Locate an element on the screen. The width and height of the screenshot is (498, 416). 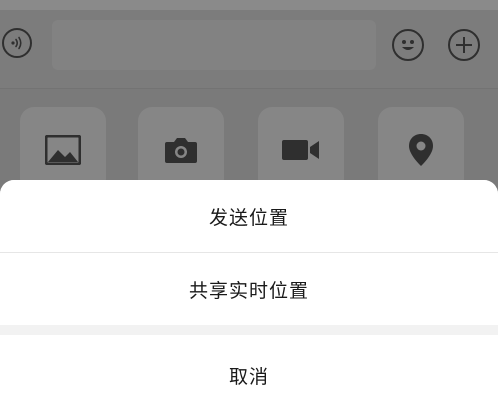
emoji-icon is located at coordinates (408, 45).